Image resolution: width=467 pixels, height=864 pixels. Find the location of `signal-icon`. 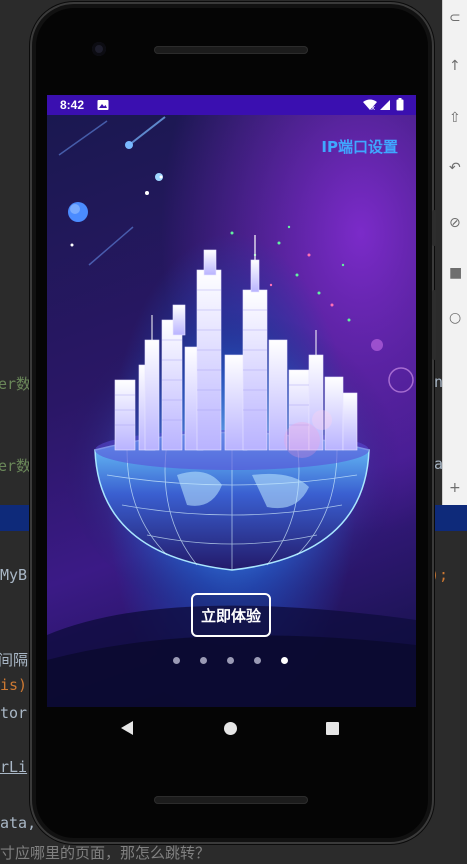

signal-icon is located at coordinates (385, 106).